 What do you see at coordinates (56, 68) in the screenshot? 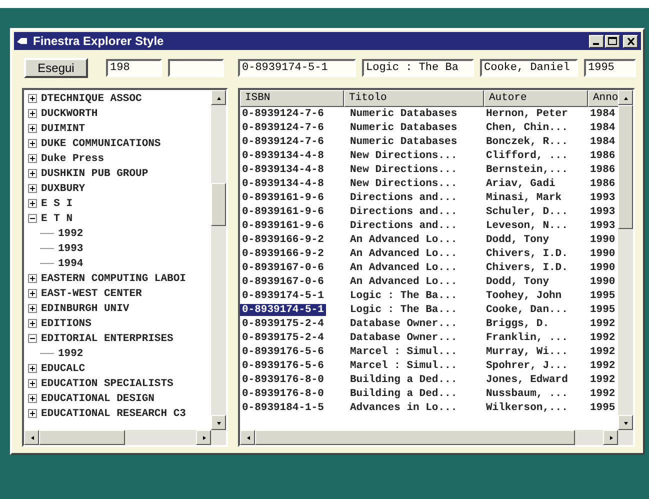
I see `run-button: Esegui` at bounding box center [56, 68].